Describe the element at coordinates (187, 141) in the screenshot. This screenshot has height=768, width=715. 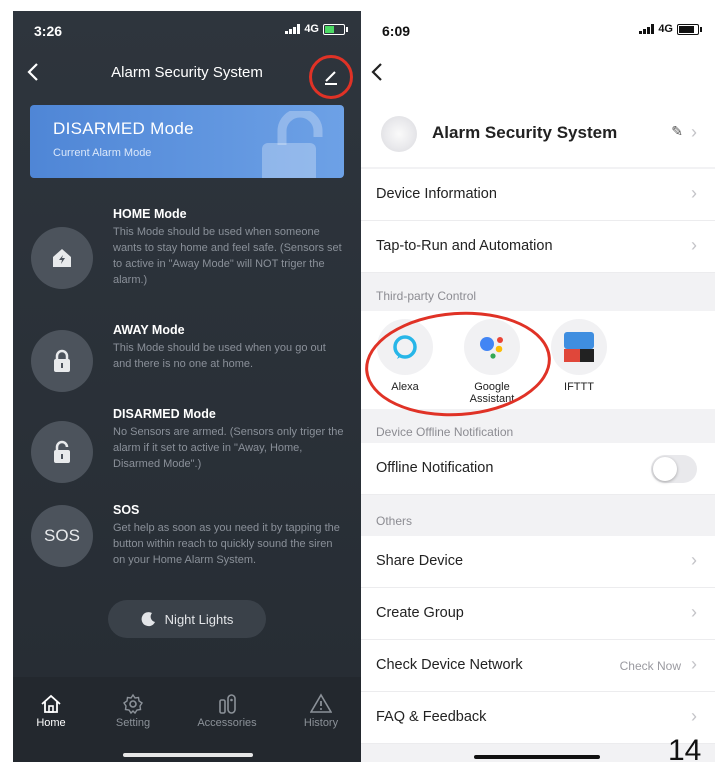
I see `current-mode-card: DISARMED Mode Current Alarm Mode` at that location.